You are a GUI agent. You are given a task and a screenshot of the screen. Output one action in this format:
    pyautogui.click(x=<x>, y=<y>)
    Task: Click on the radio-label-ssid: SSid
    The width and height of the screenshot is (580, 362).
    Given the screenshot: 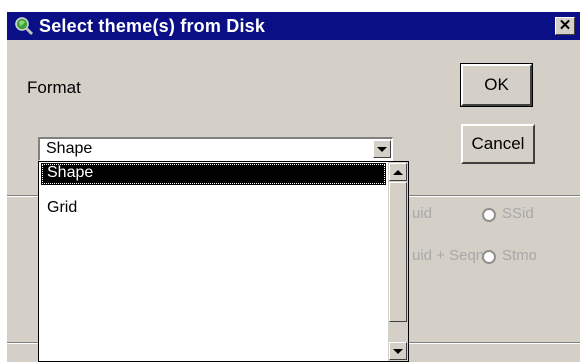 What is the action you would take?
    pyautogui.click(x=518, y=213)
    